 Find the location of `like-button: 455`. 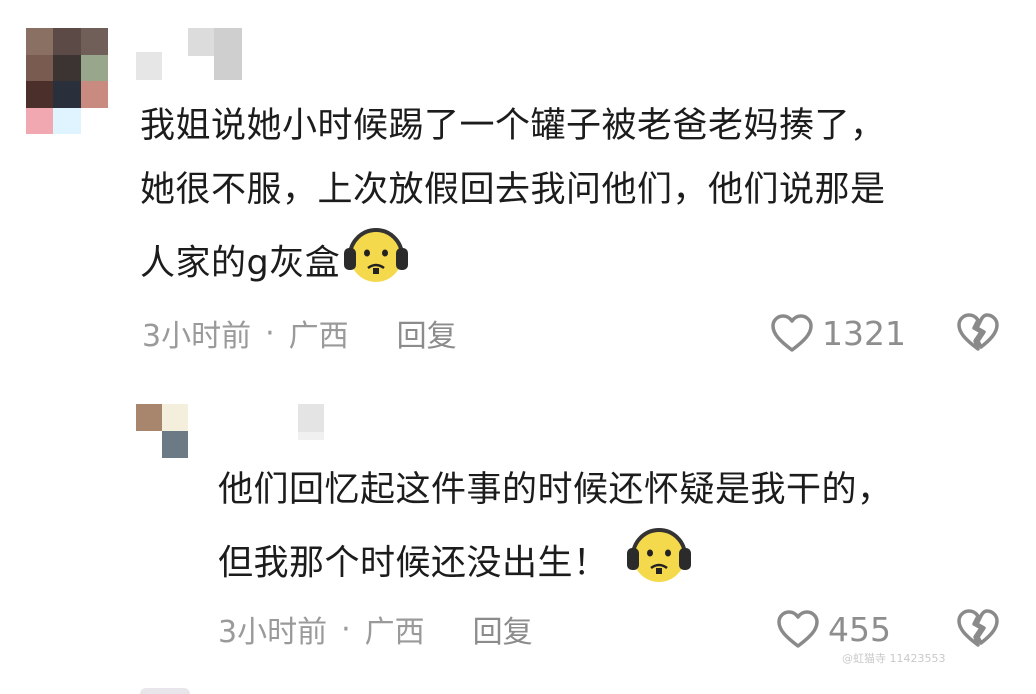

like-button: 455 is located at coordinates (833, 629).